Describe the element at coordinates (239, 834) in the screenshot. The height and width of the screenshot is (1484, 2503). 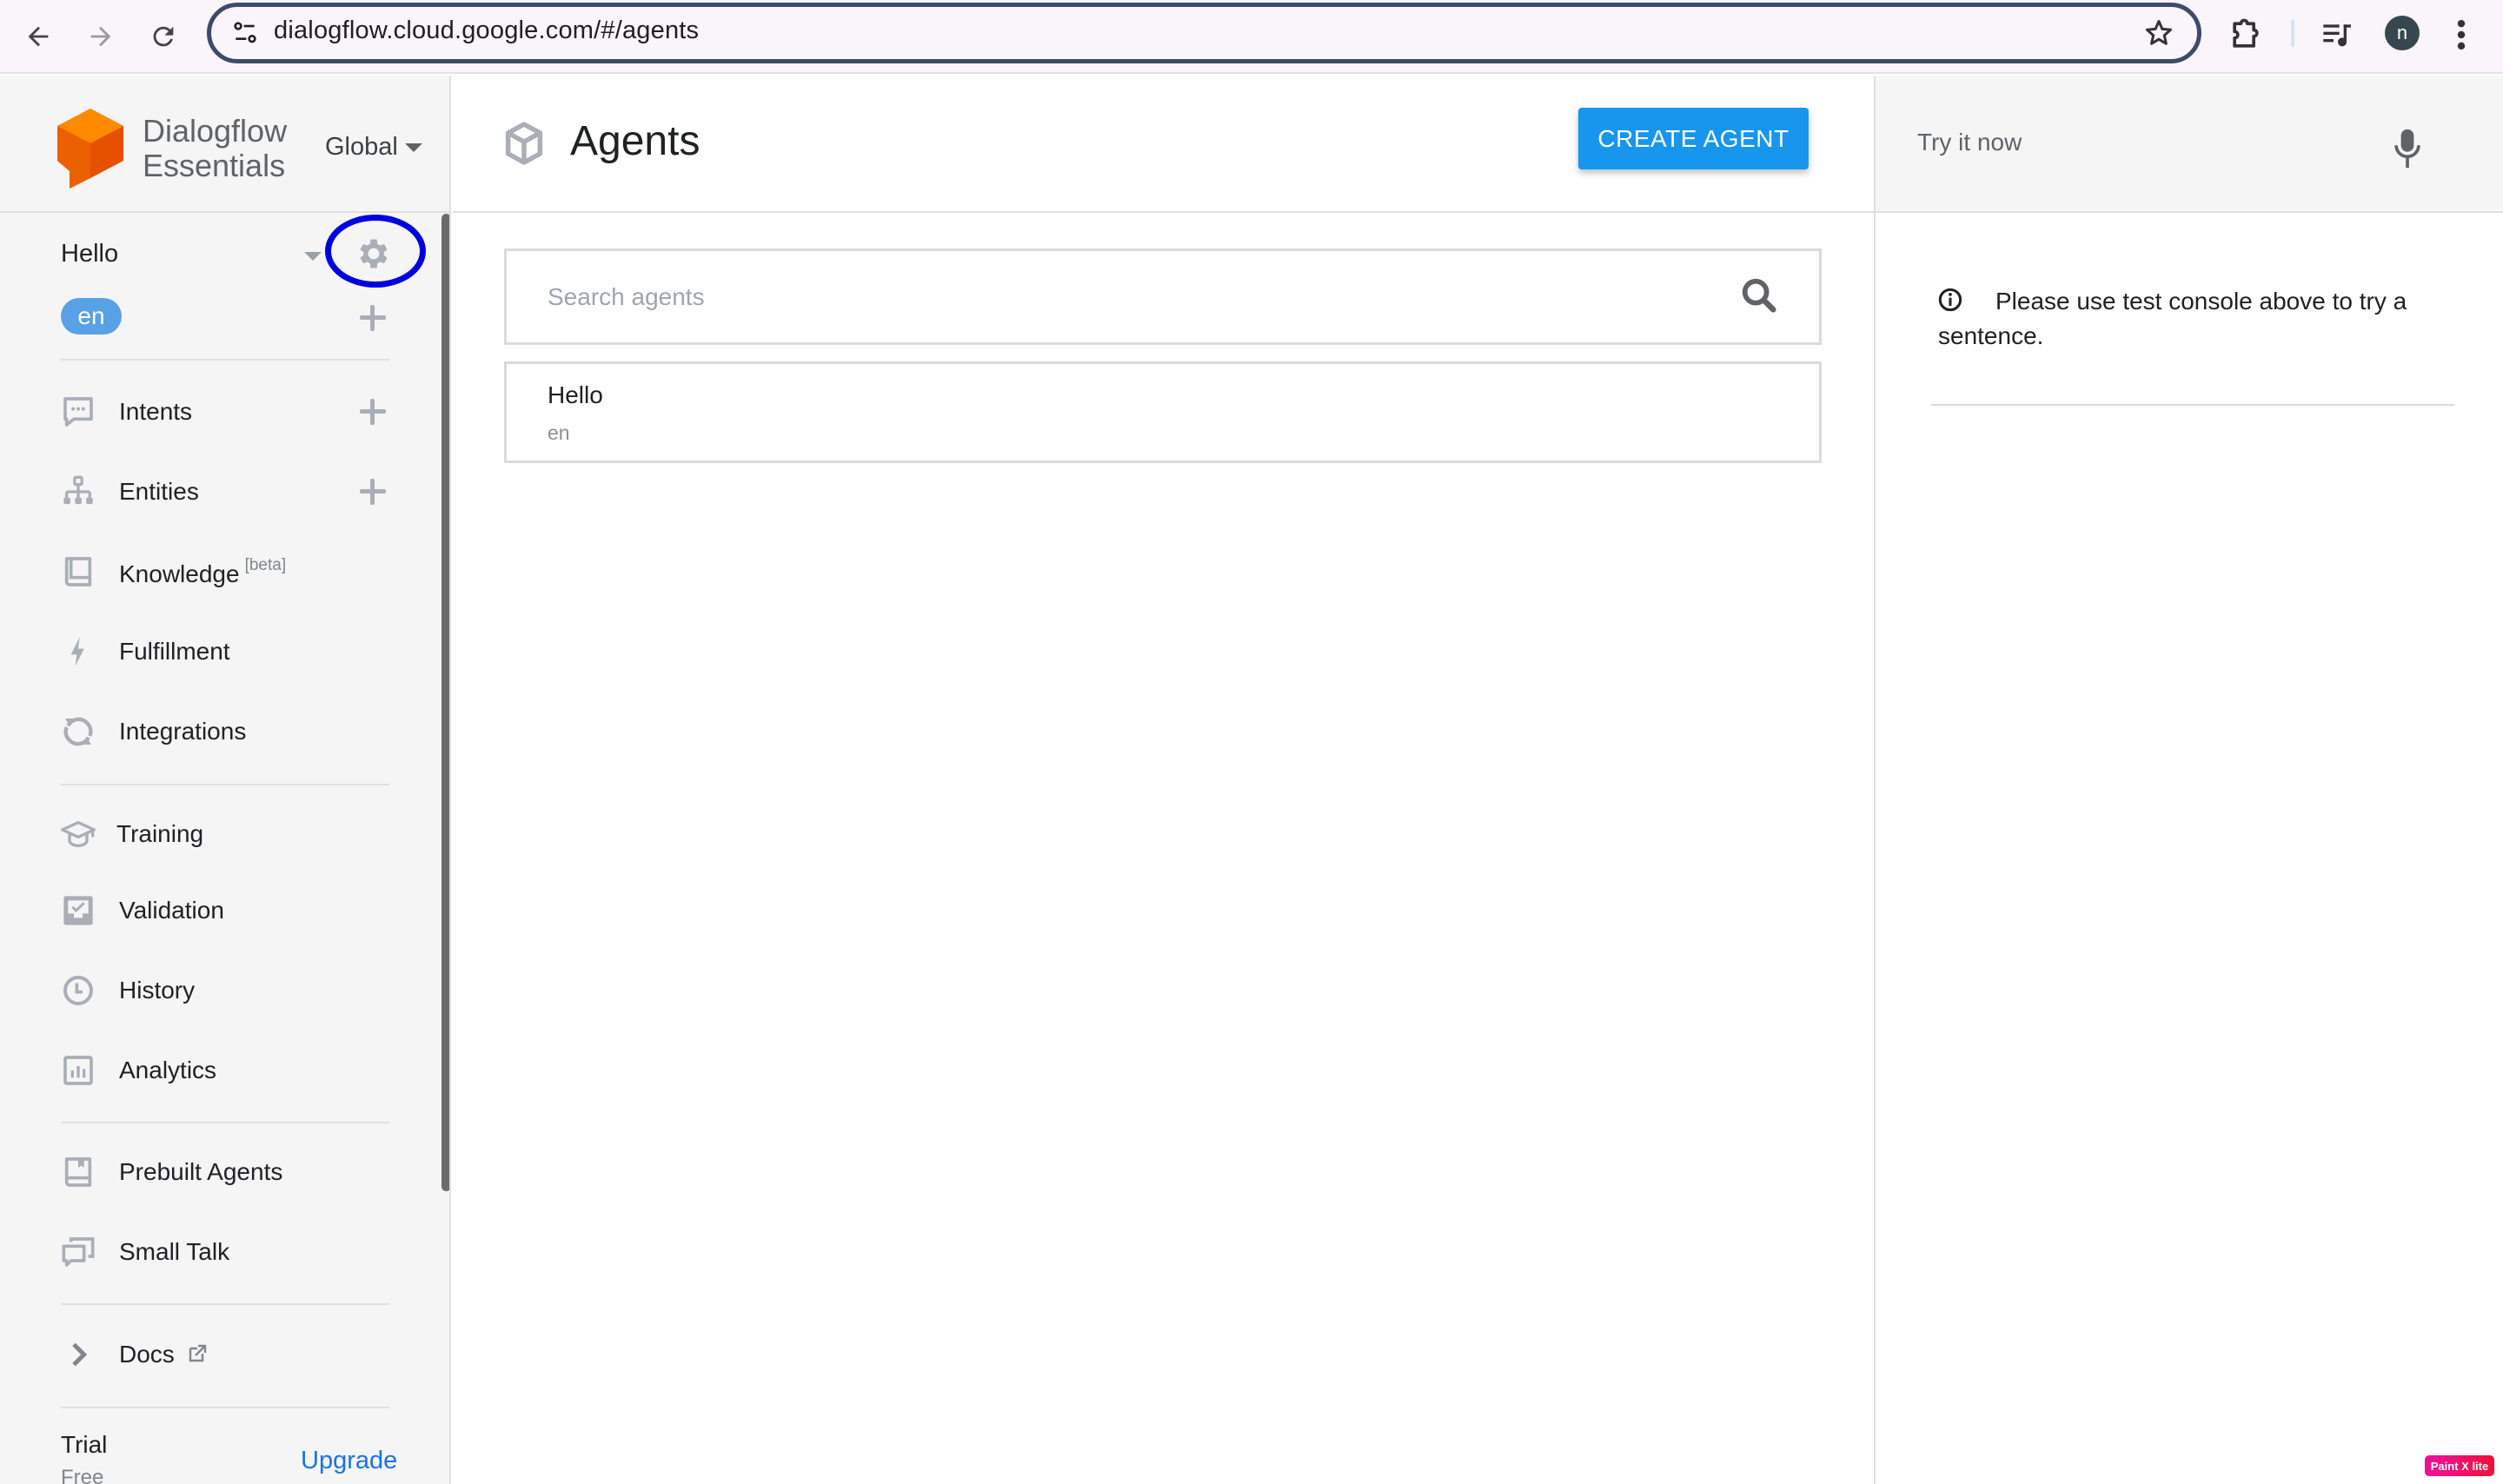
I see `sidebar-item-training: Training` at that location.